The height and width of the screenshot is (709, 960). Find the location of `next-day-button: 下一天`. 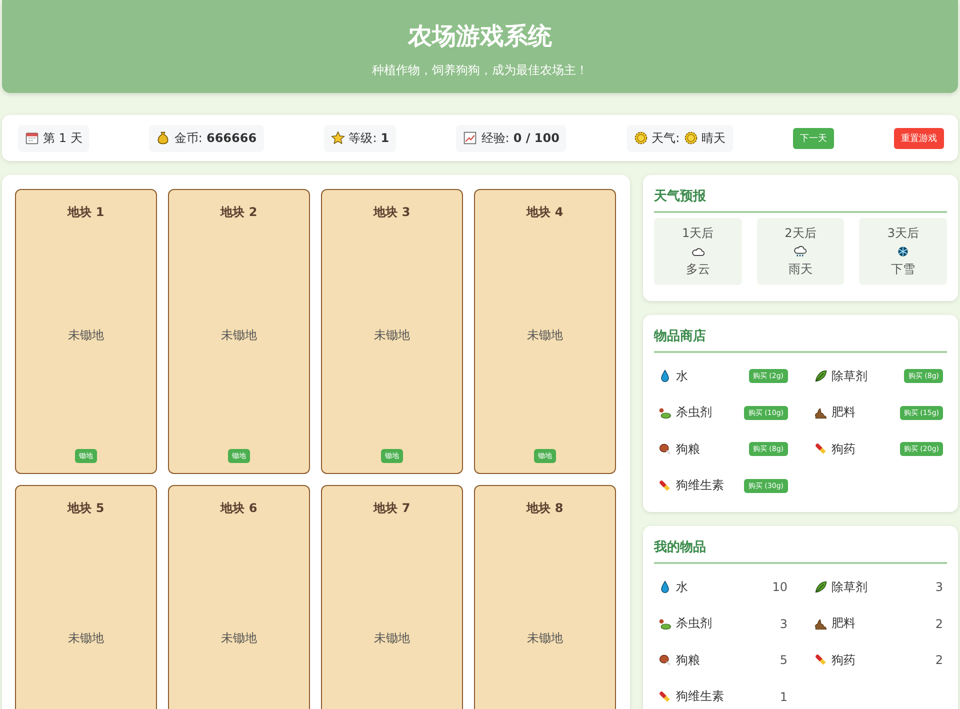

next-day-button: 下一天 is located at coordinates (813, 138).